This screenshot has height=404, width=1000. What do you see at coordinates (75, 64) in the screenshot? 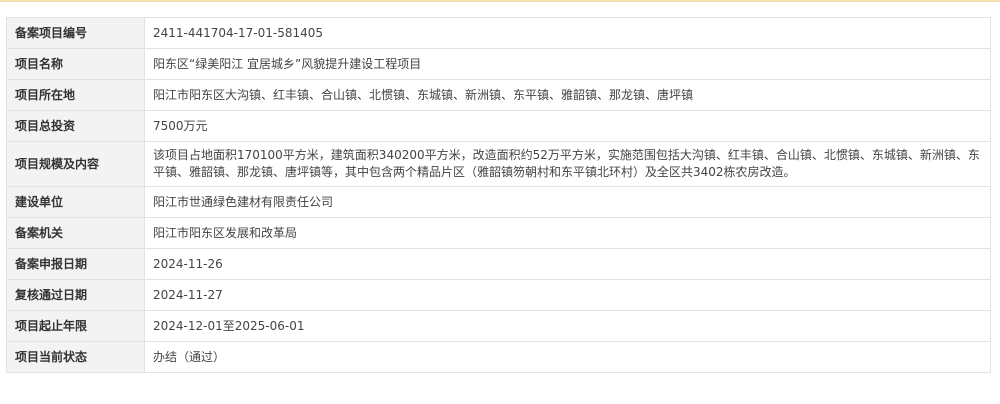
I see `field-label-project-name: 项目名称` at bounding box center [75, 64].